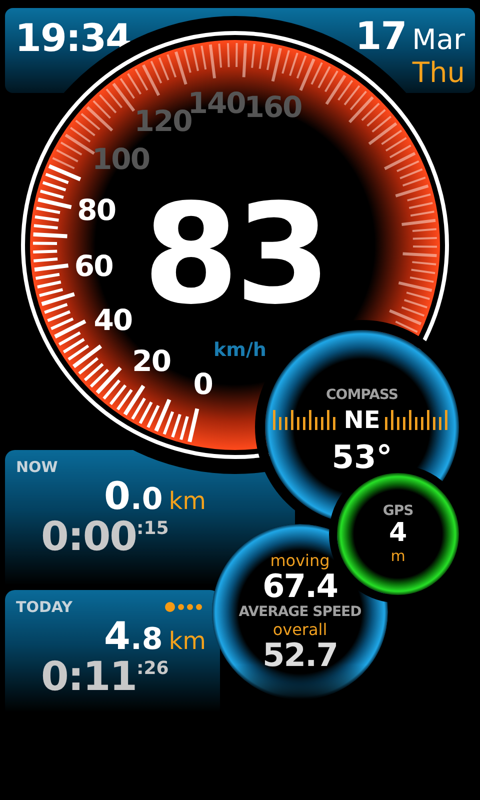 The width and height of the screenshot is (480, 800). Describe the element at coordinates (300, 560) in the screenshot. I see `moving-label: moving` at that location.